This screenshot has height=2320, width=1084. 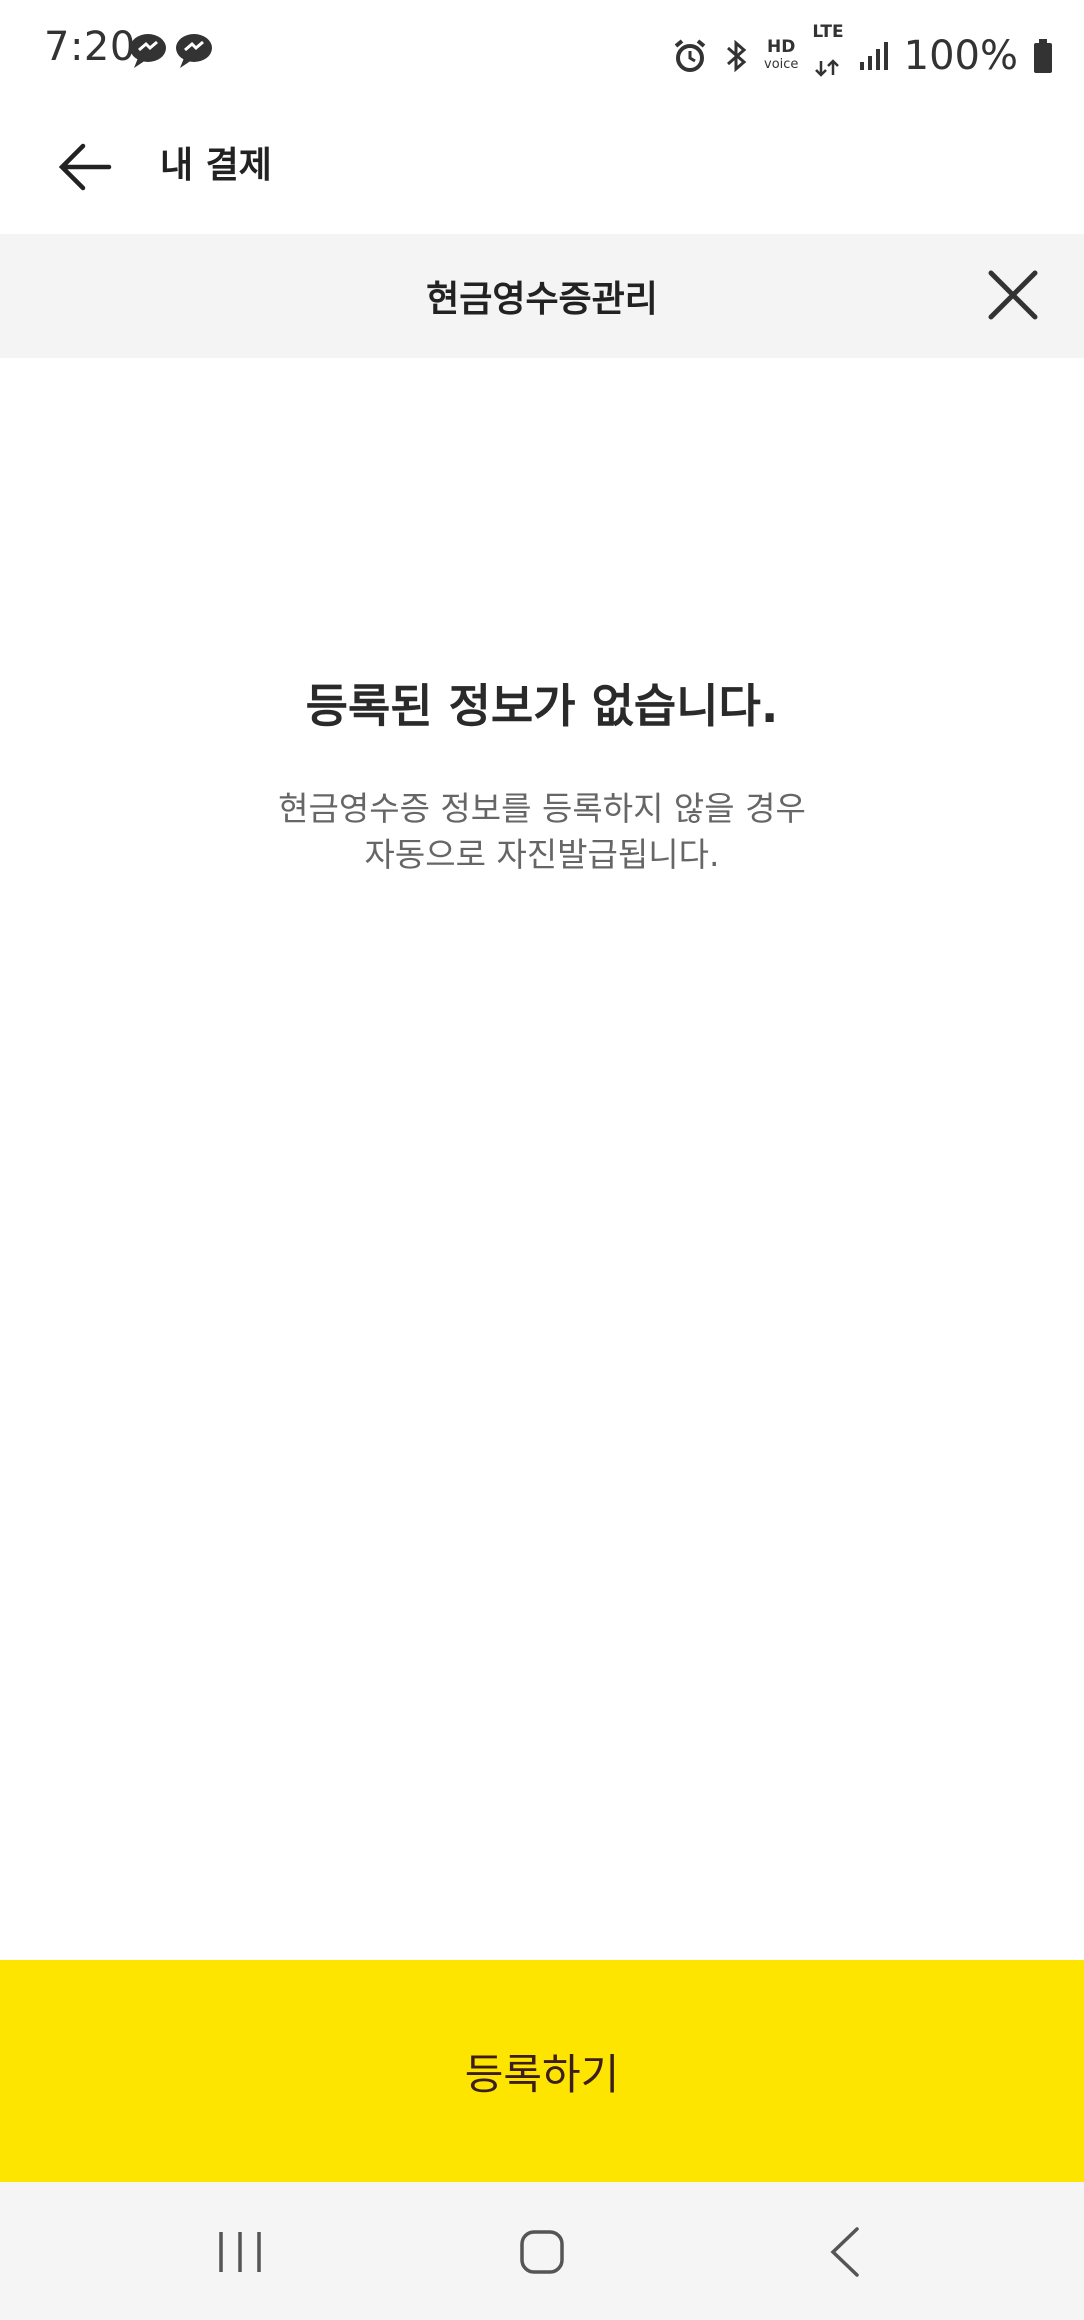 I want to click on recent-apps-icon, so click(x=240, y=2252).